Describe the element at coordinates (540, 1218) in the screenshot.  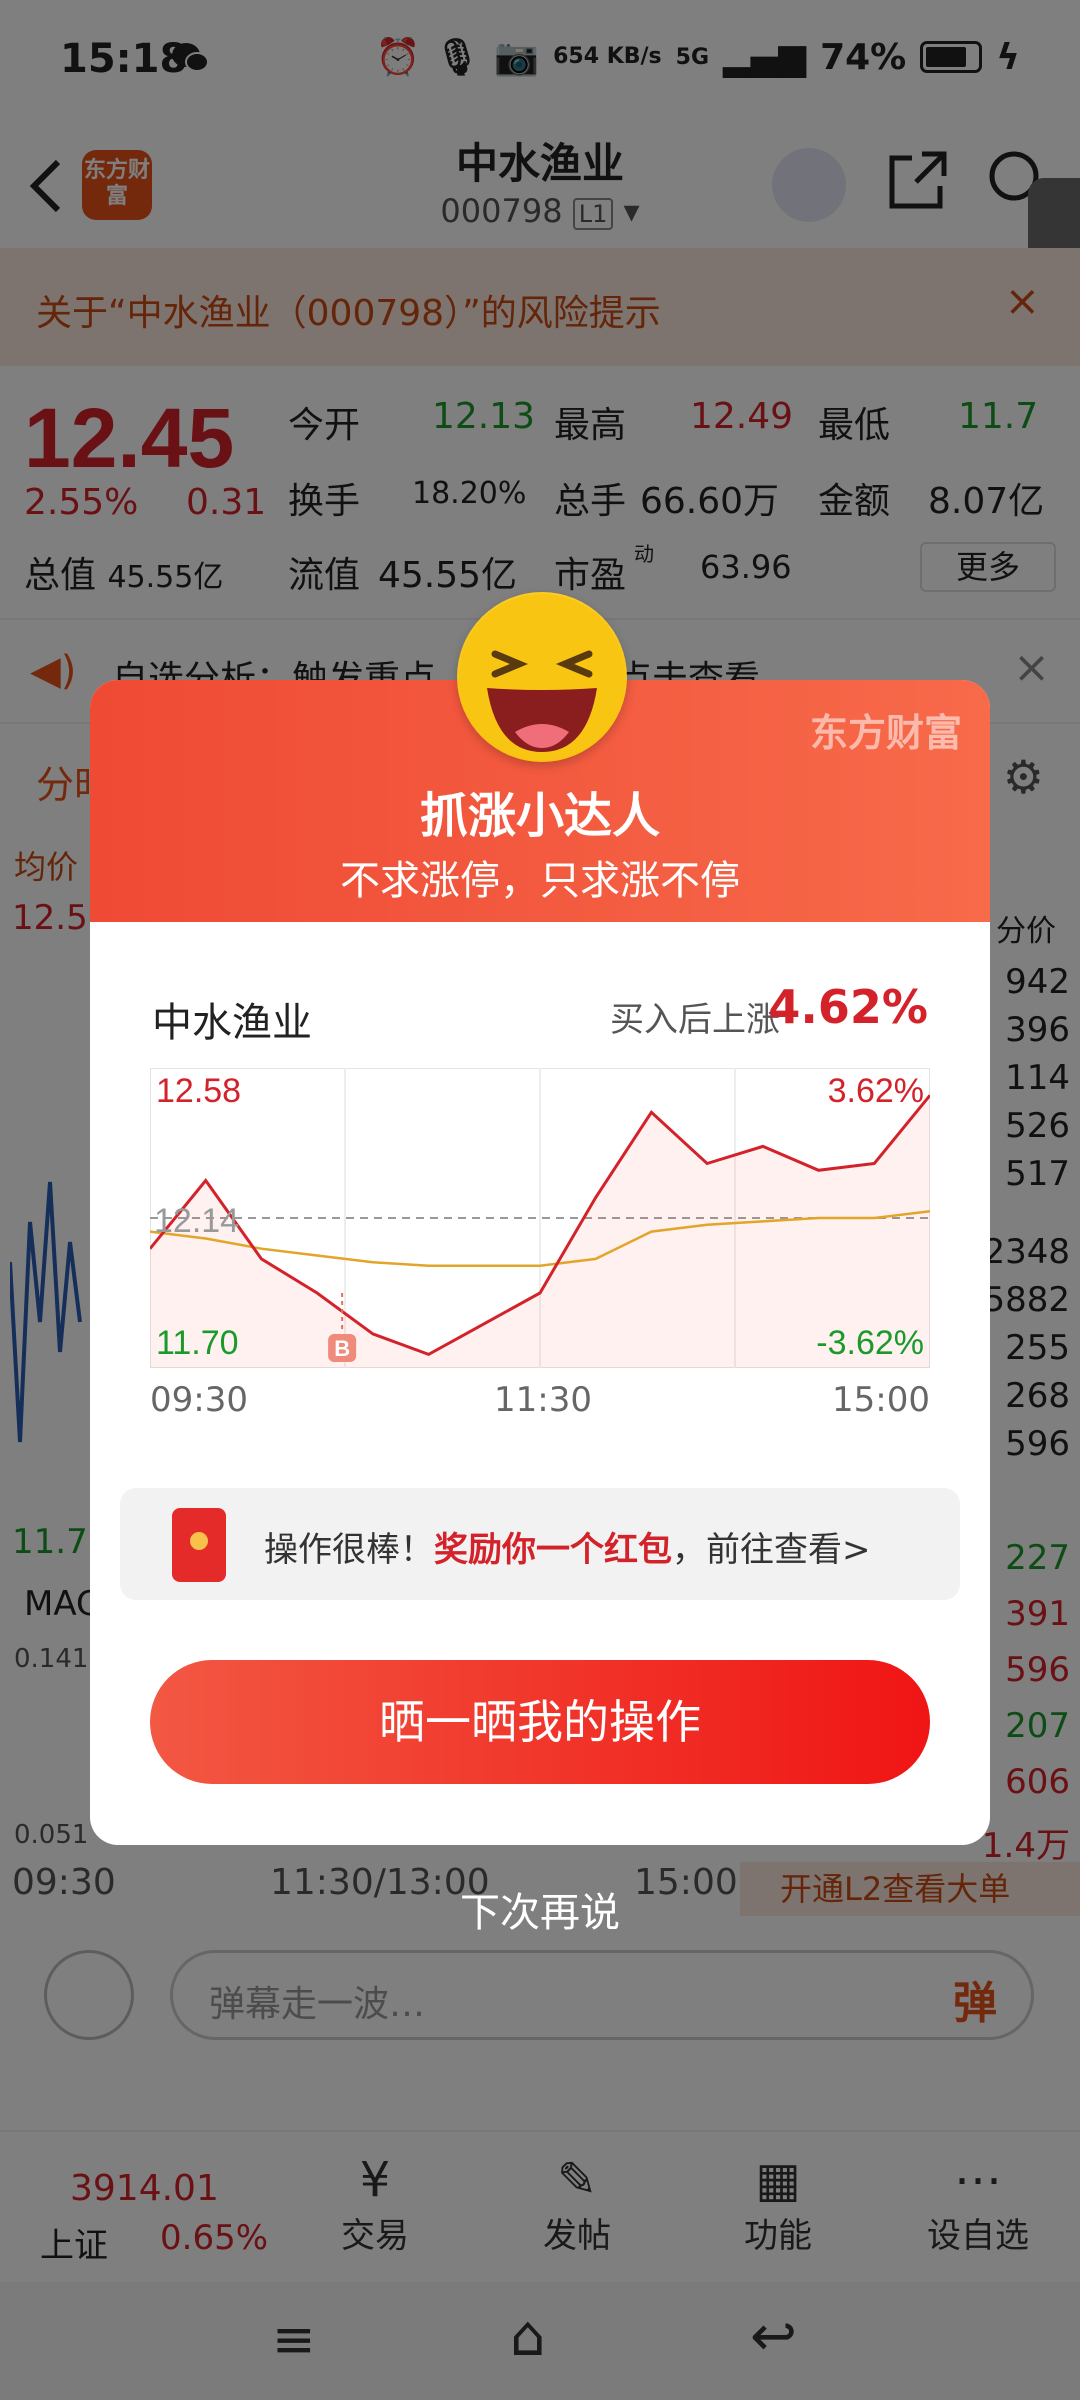
I see `intraday-chart: B 12.58 12.14 11.70 3.62% -3.62%` at that location.